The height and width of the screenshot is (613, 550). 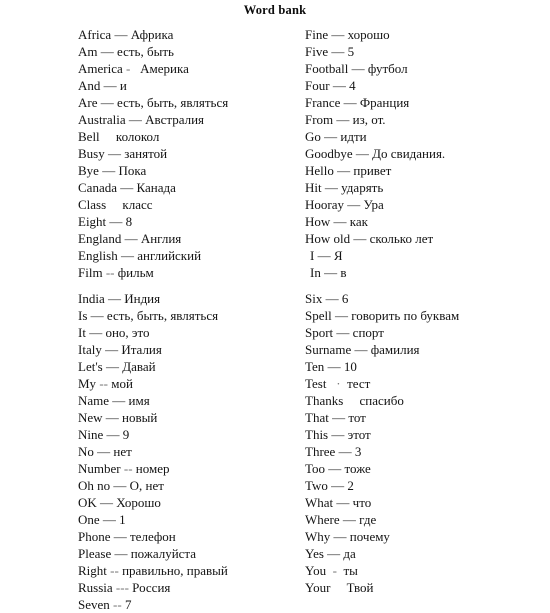 I want to click on vocab-entry: That — тот, so click(x=425, y=417).